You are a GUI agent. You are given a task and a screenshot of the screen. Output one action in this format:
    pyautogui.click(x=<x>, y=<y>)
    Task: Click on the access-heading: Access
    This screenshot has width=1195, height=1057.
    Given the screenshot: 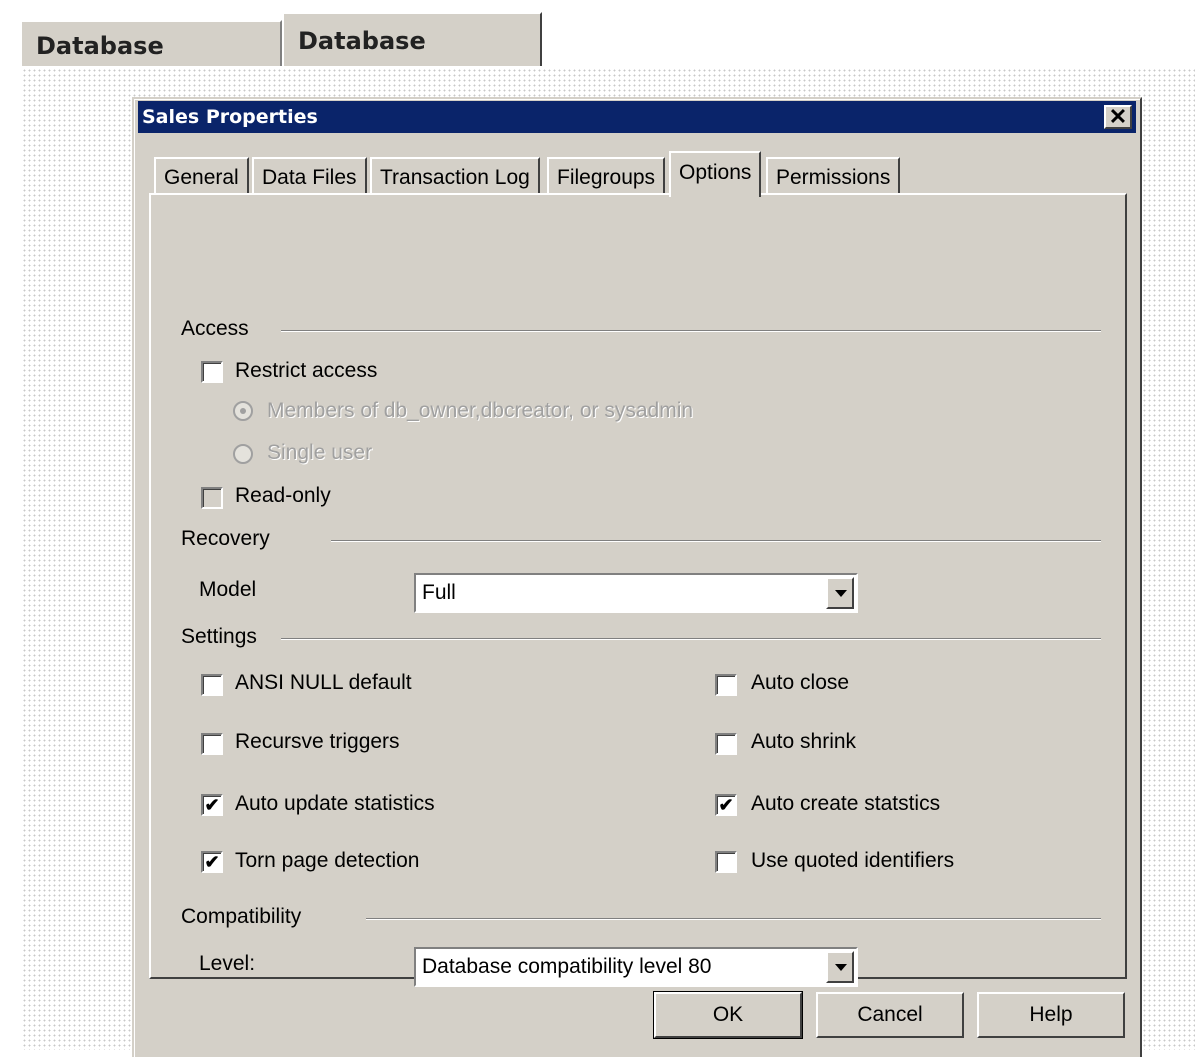 What is the action you would take?
    pyautogui.click(x=220, y=329)
    